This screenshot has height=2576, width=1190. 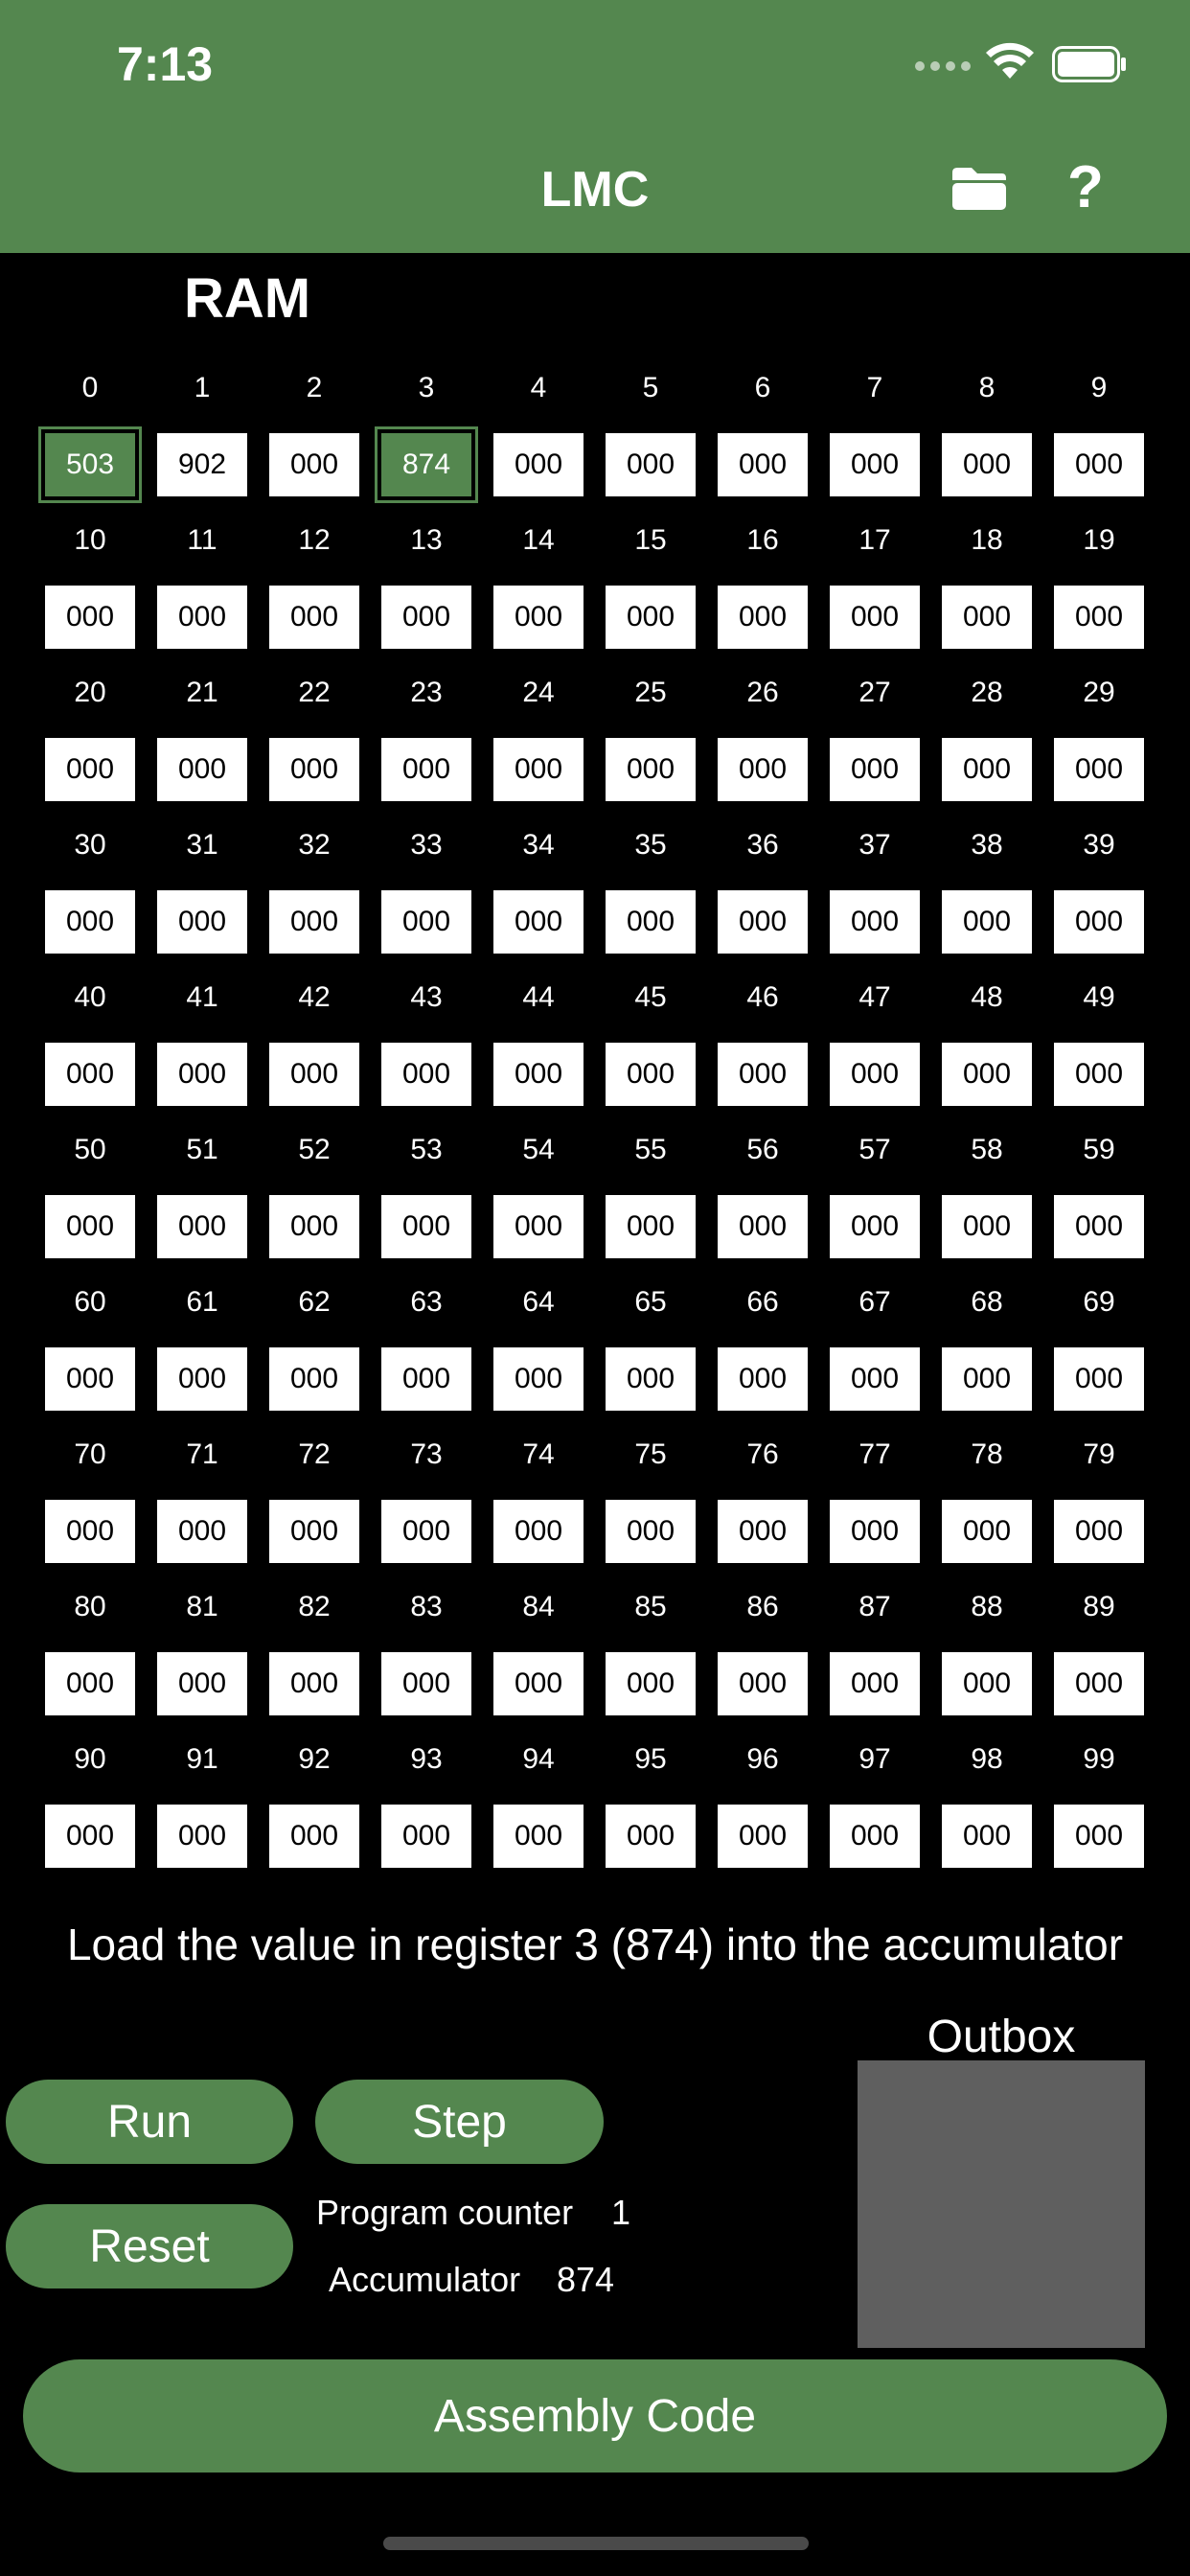 What do you see at coordinates (1085, 187) in the screenshot?
I see `help-icon: ?` at bounding box center [1085, 187].